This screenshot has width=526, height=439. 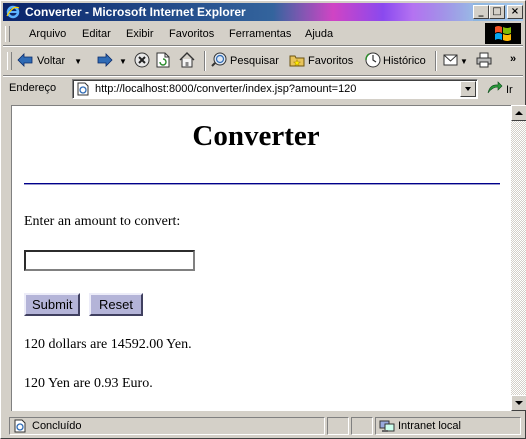 What do you see at coordinates (167, 426) in the screenshot?
I see `status-text-pane: Concluído` at bounding box center [167, 426].